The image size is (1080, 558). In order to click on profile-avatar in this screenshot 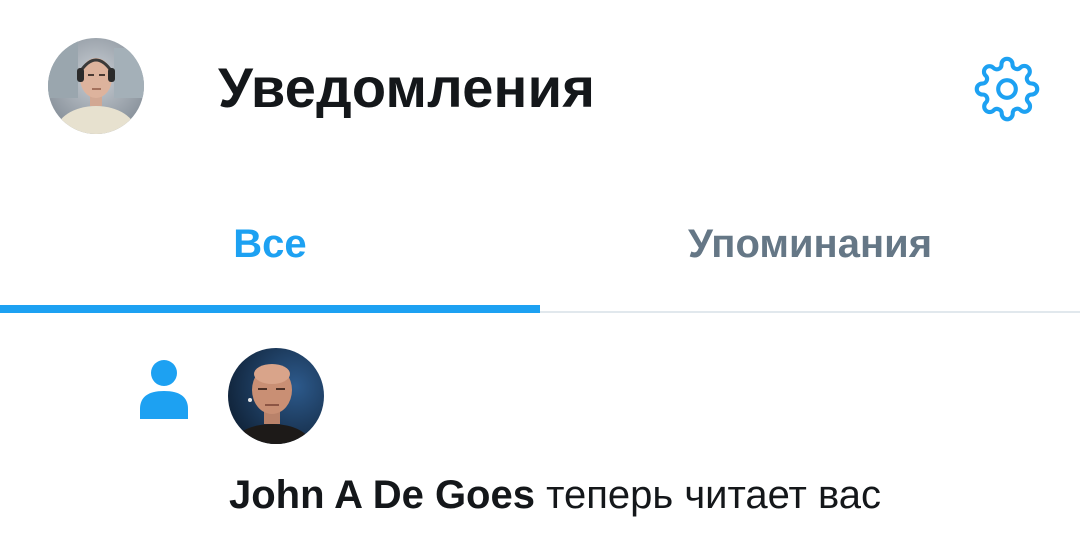, I will do `click(96, 86)`.